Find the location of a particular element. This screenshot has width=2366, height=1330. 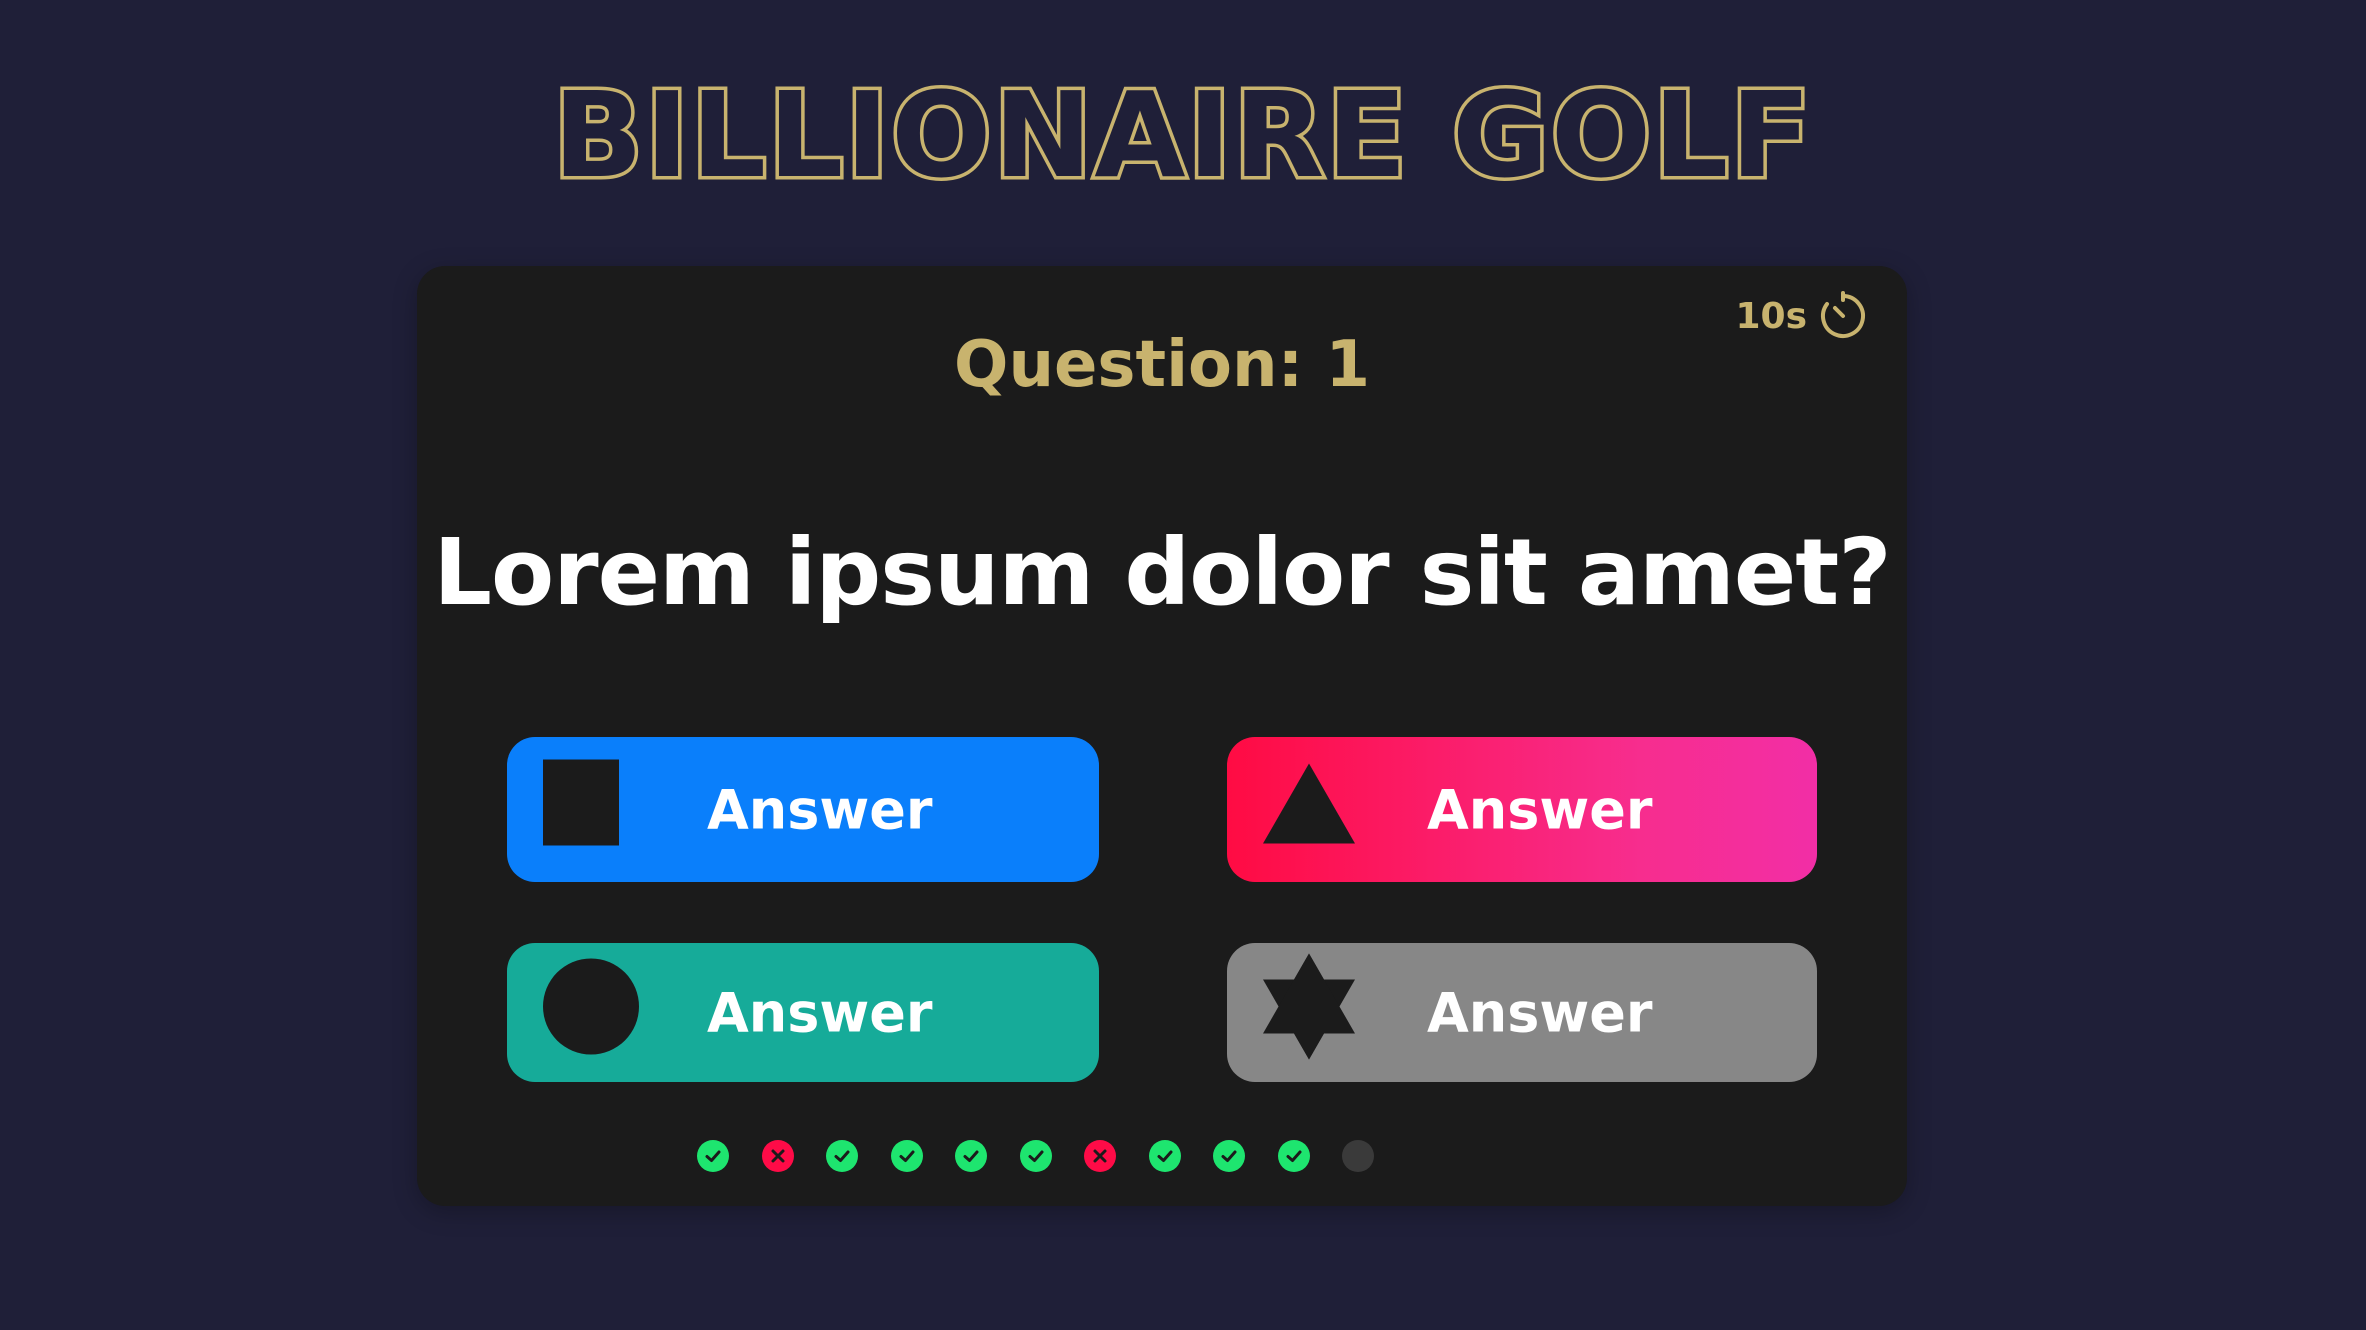

answer-button-star: Answer is located at coordinates (1522, 1012).